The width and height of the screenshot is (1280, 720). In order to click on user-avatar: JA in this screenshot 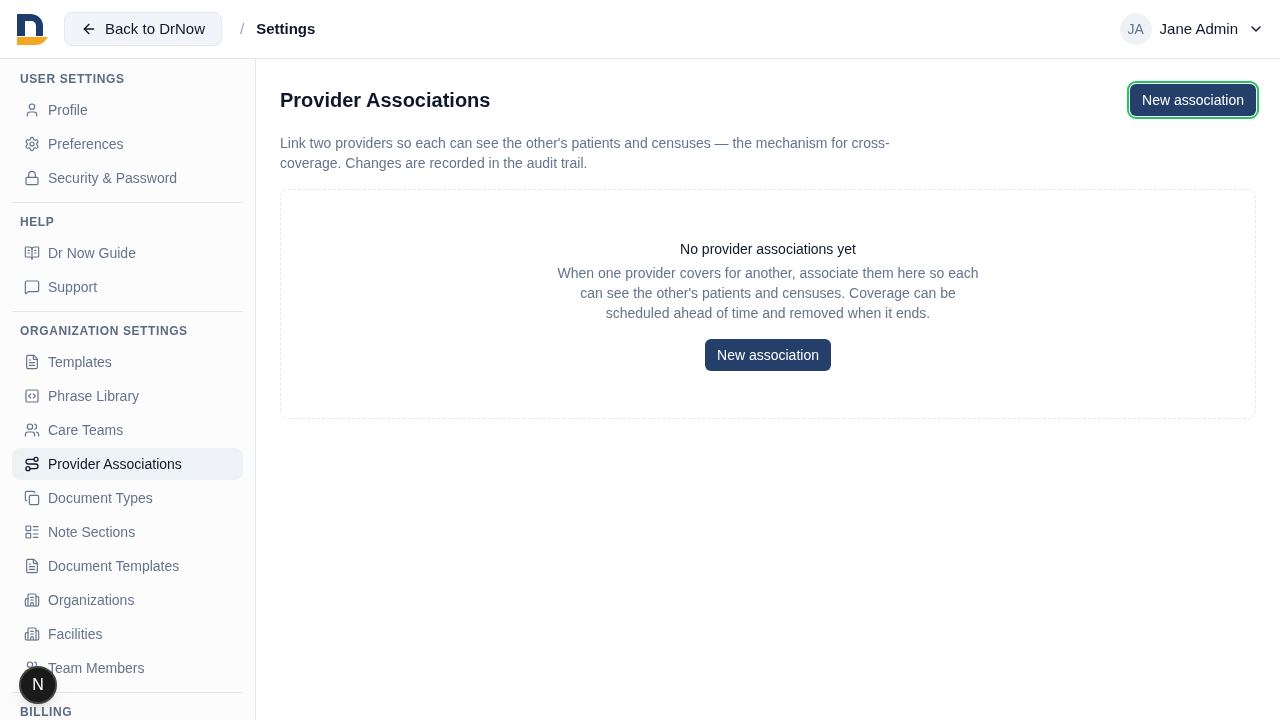, I will do `click(1135, 29)`.